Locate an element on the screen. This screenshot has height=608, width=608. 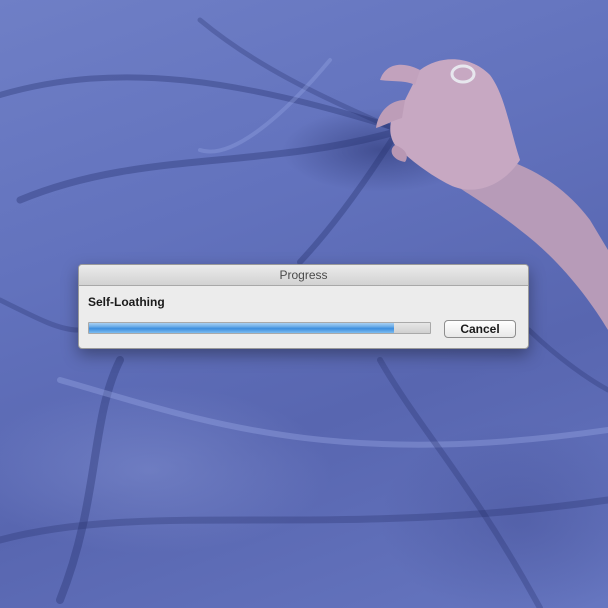
cancel-button: Cancel is located at coordinates (480, 329).